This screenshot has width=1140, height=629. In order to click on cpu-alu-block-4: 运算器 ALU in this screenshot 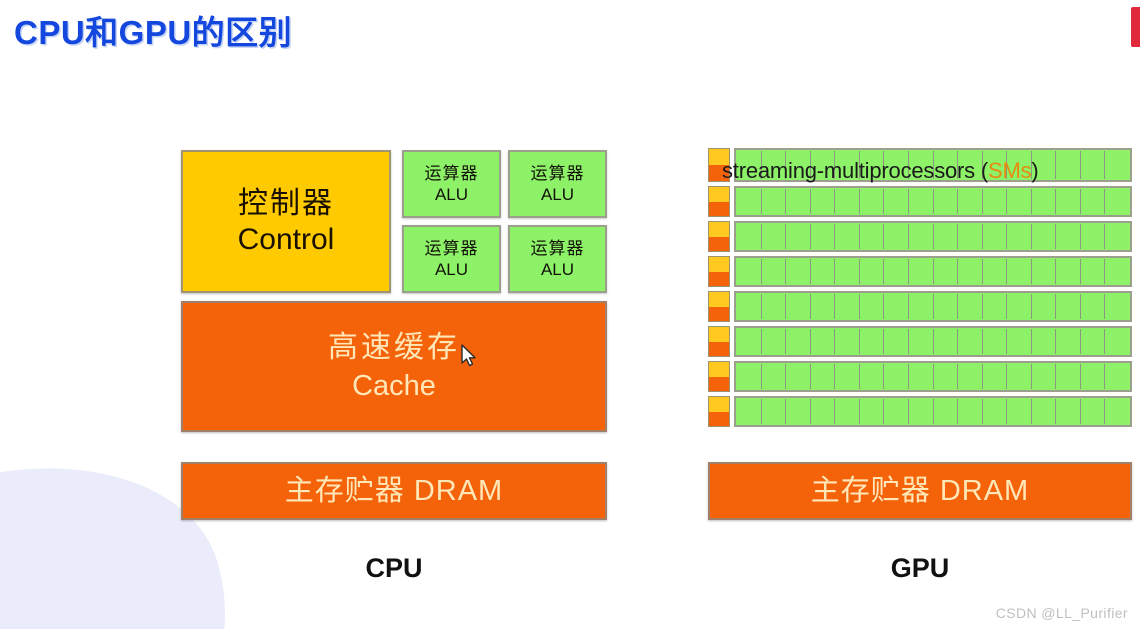, I will do `click(557, 259)`.